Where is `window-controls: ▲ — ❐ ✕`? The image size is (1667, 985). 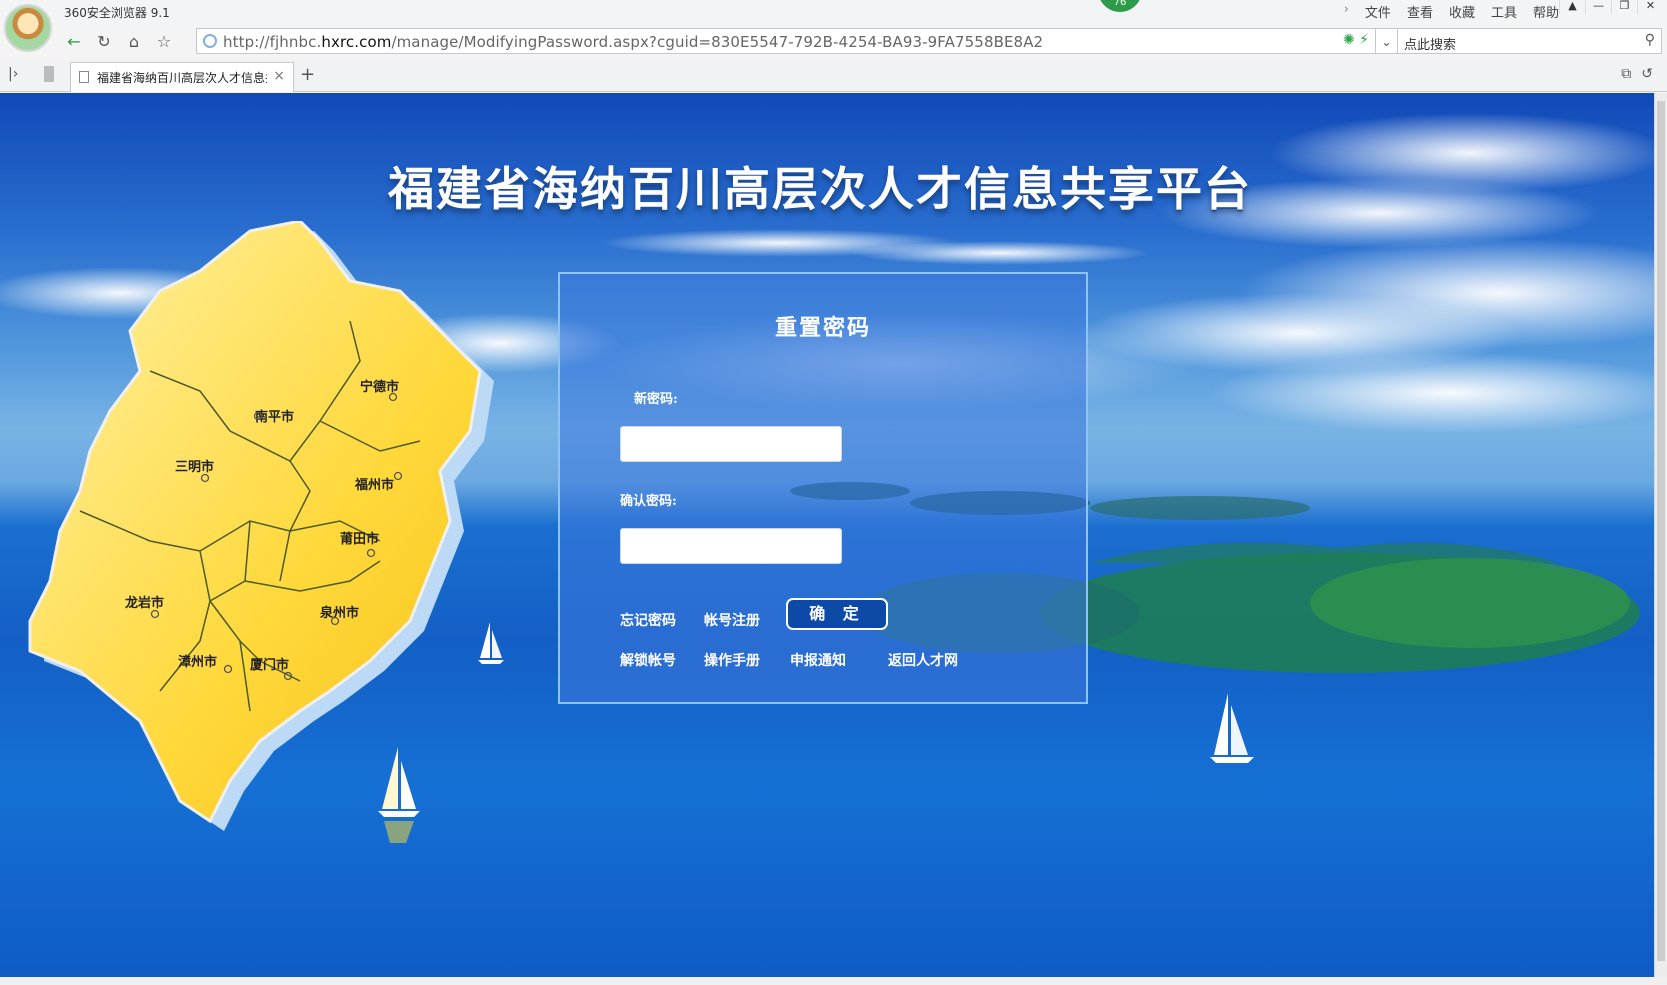 window-controls: ▲ — ❐ ✕ is located at coordinates (1611, 7).